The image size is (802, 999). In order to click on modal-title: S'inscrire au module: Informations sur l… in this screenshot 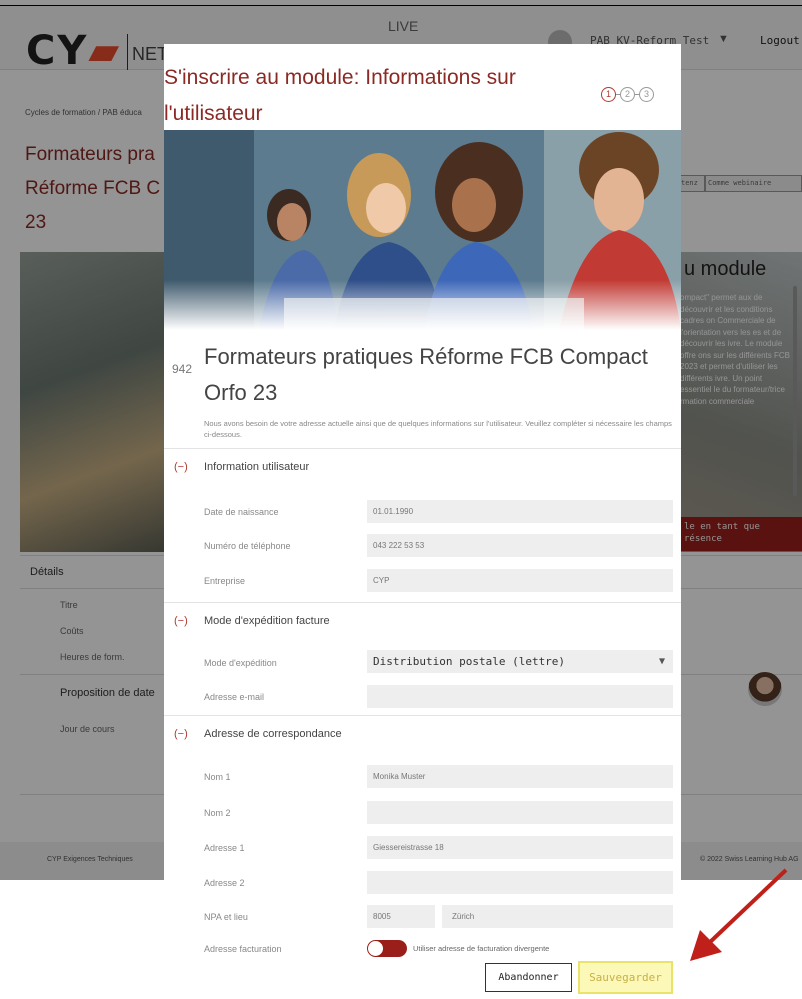, I will do `click(340, 95)`.